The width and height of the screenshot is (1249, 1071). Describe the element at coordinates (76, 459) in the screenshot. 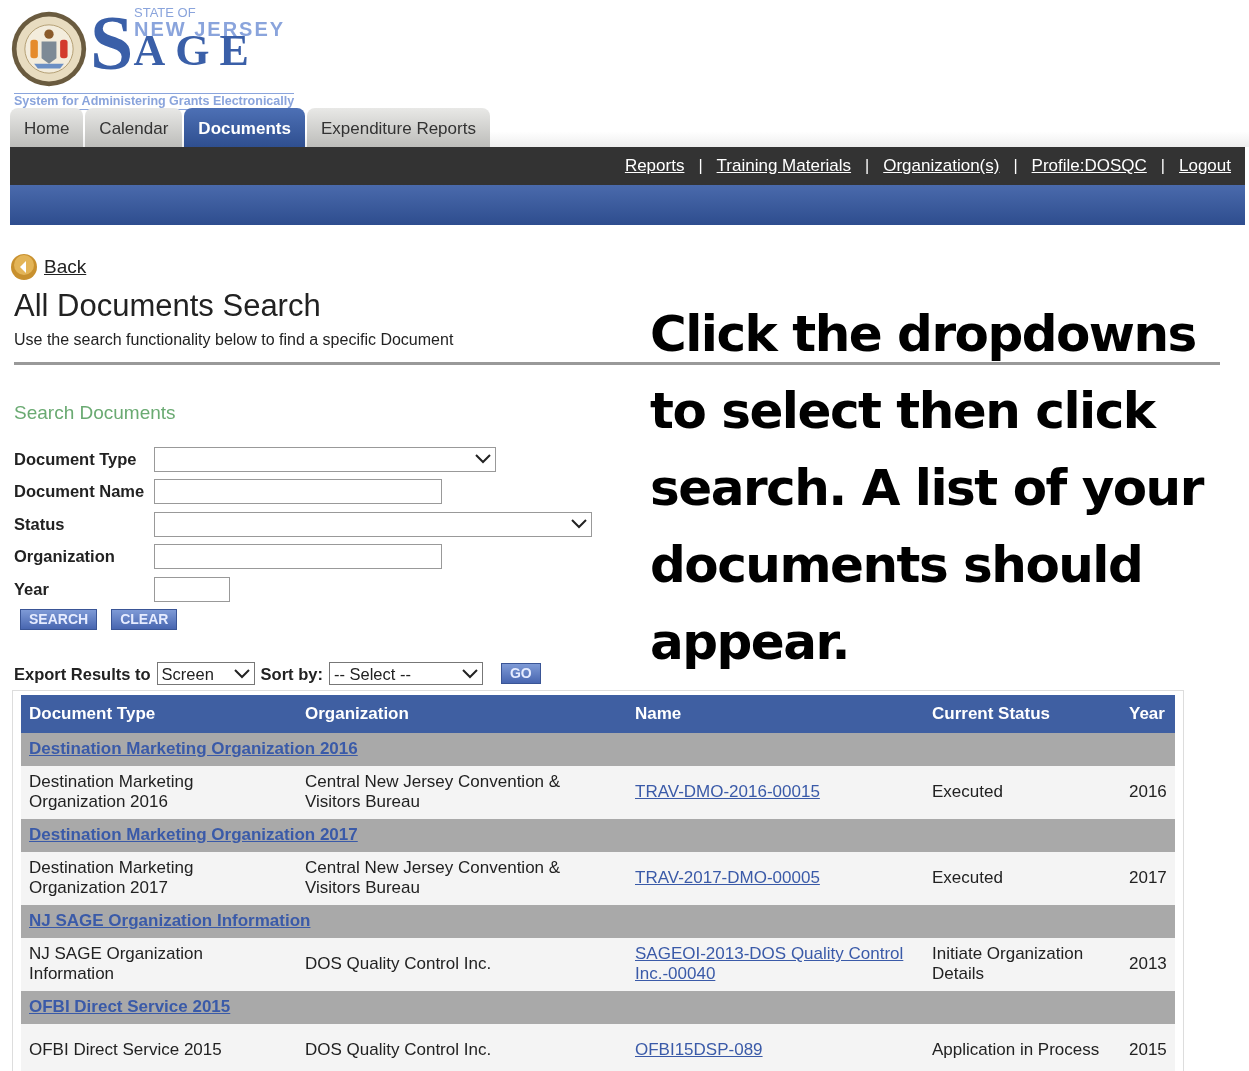

I see `field-label: Document Type` at that location.